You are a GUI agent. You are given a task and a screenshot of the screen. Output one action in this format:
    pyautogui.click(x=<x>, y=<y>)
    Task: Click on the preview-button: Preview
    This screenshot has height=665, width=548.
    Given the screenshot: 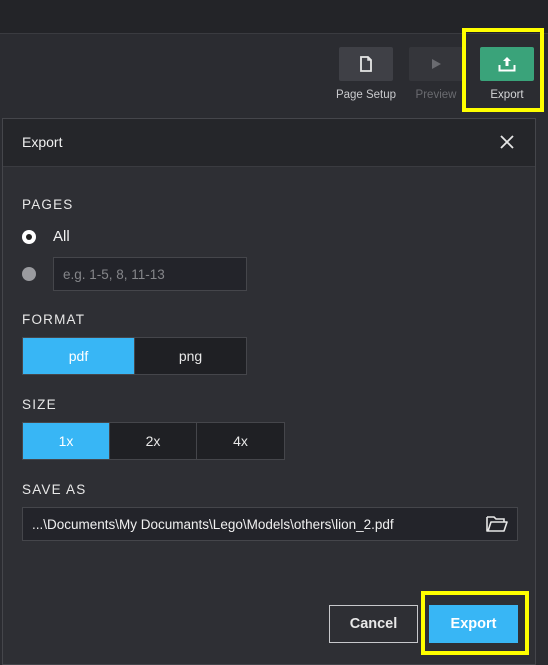 What is the action you would take?
    pyautogui.click(x=436, y=77)
    